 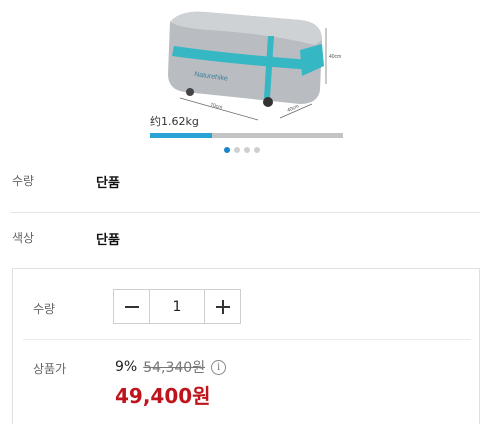 What do you see at coordinates (335, 57) in the screenshot?
I see `dim-height-text: 40cm` at bounding box center [335, 57].